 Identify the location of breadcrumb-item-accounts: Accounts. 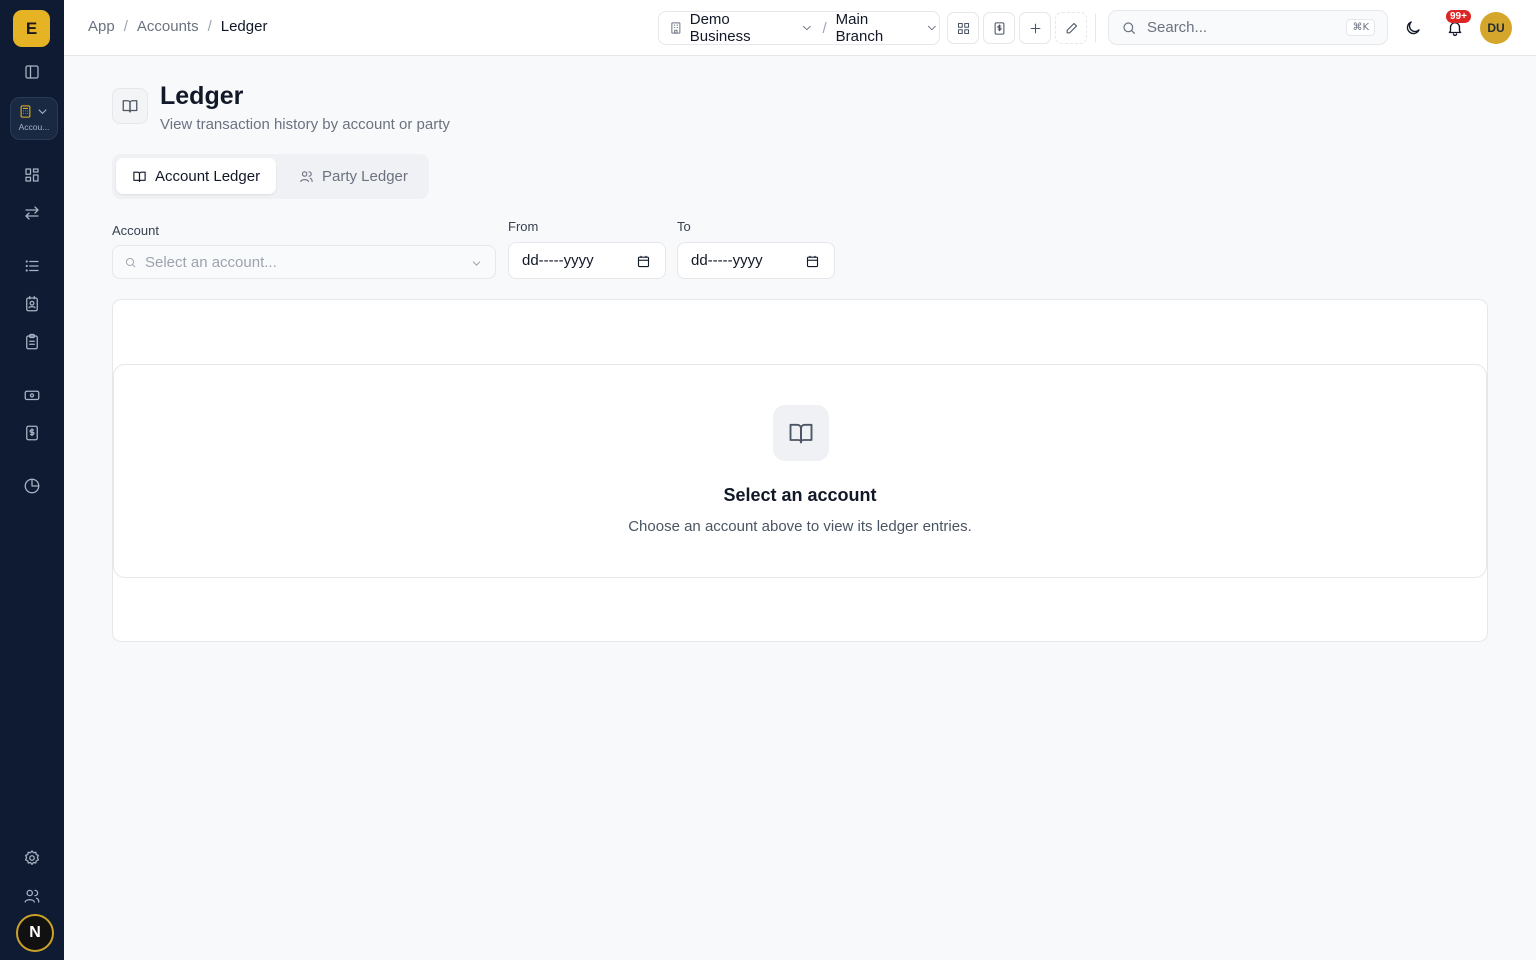
(168, 26).